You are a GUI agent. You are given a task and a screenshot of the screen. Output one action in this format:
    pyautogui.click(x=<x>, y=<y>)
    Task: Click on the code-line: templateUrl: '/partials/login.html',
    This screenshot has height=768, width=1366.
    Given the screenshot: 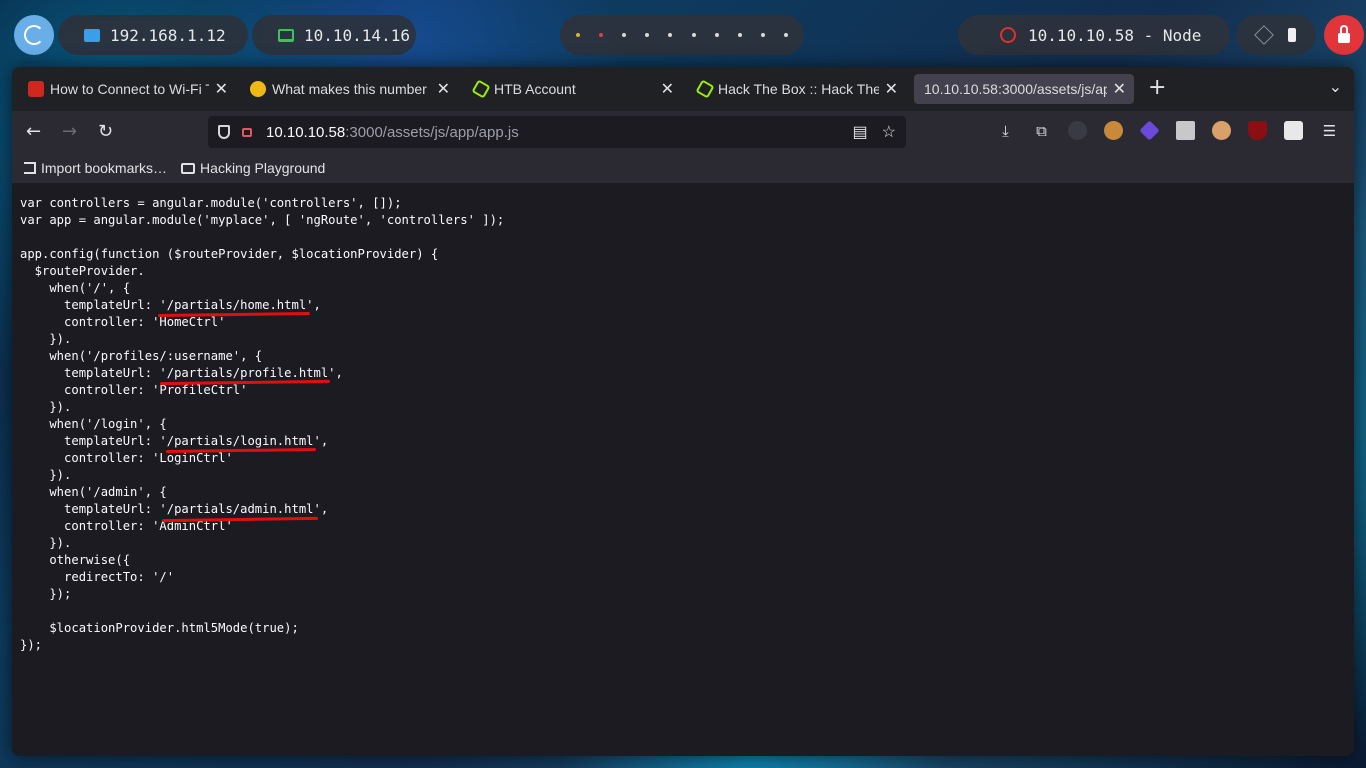 What is the action you would take?
    pyautogui.click(x=174, y=441)
    